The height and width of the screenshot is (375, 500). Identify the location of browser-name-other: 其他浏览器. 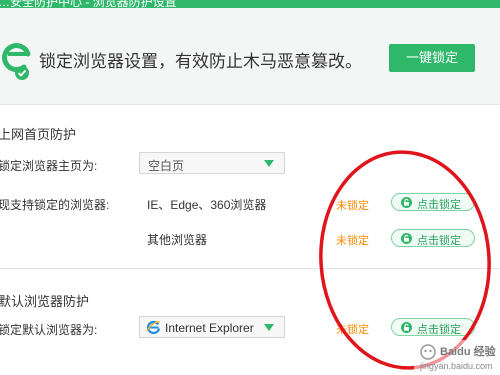
(177, 240).